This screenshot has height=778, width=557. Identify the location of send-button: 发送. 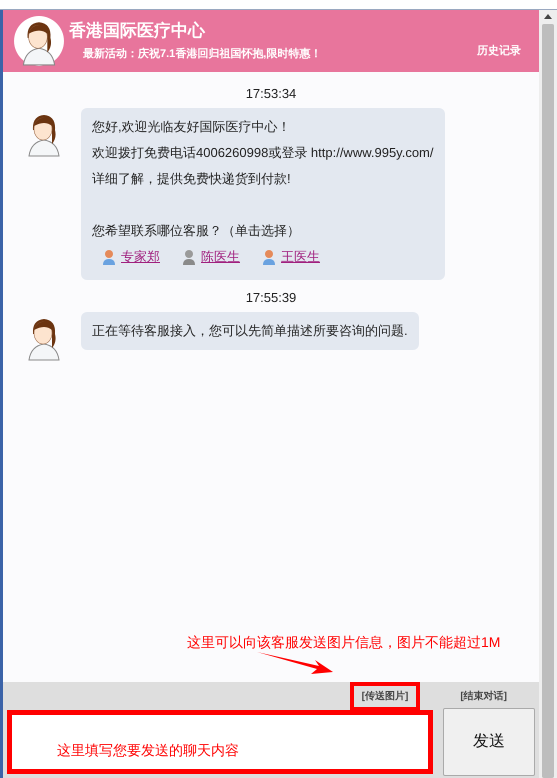
(489, 742).